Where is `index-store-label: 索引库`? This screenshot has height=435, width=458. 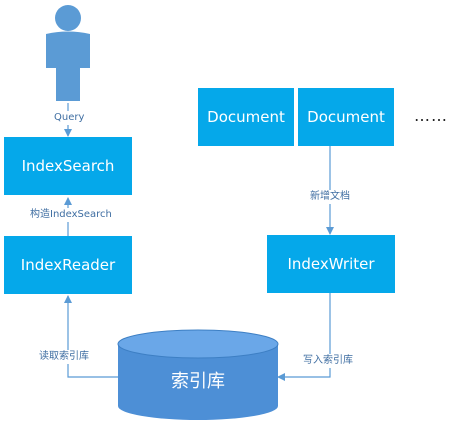
index-store-label: 索引库 is located at coordinates (198, 381).